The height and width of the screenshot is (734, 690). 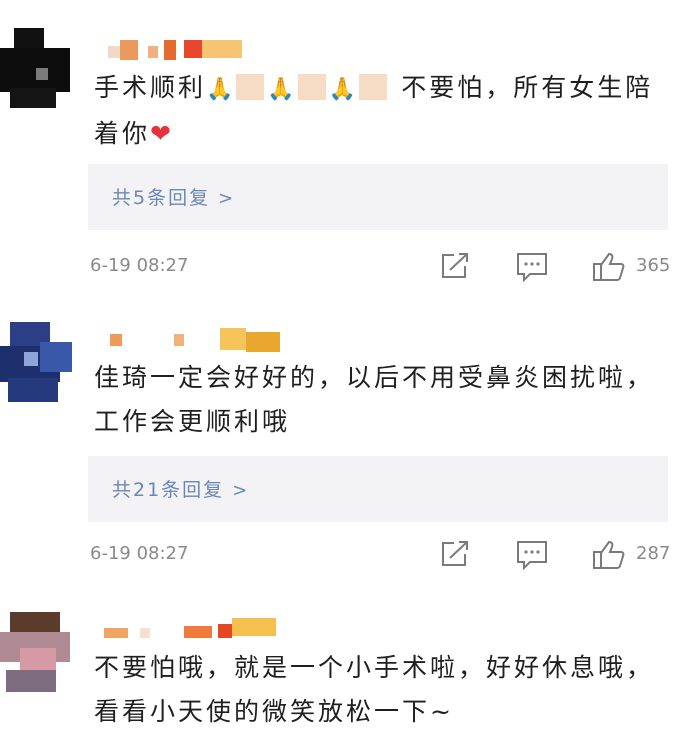 I want to click on reply-box: 共5条回复 >, so click(x=378, y=197).